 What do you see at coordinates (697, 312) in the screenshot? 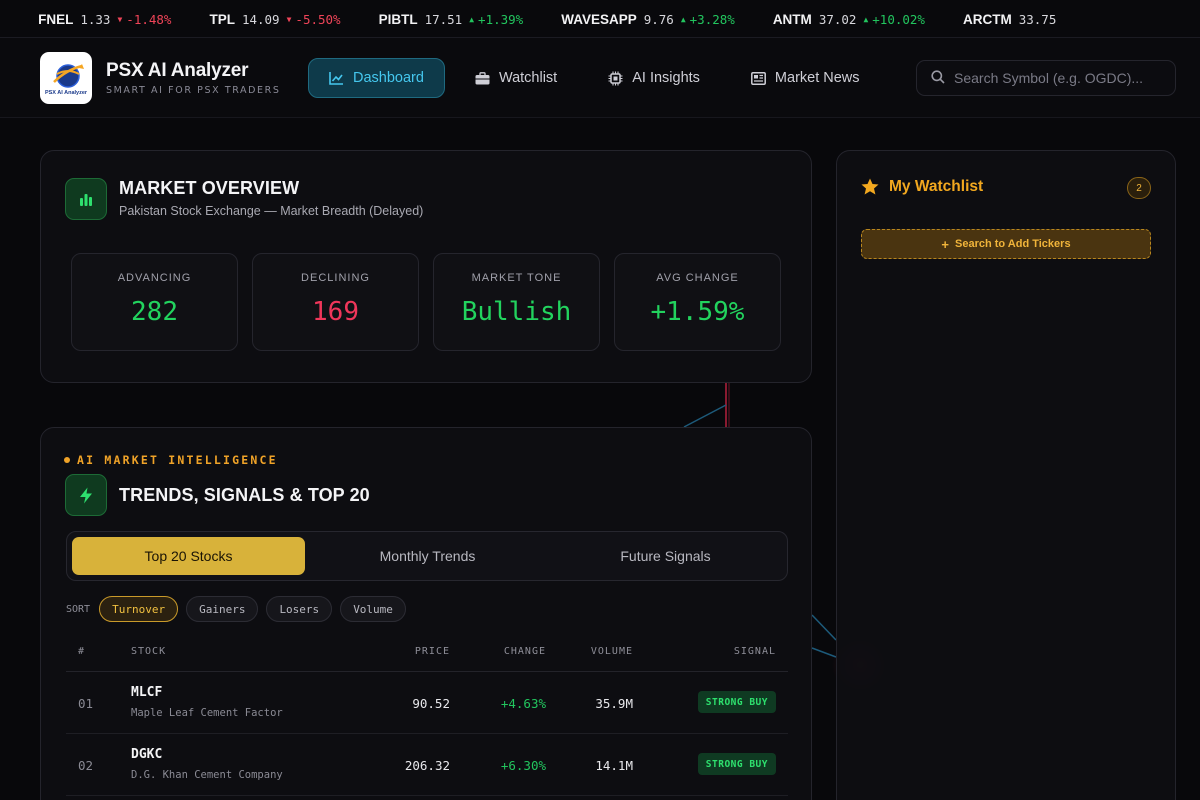
I see `stat-value: +1.59%` at bounding box center [697, 312].